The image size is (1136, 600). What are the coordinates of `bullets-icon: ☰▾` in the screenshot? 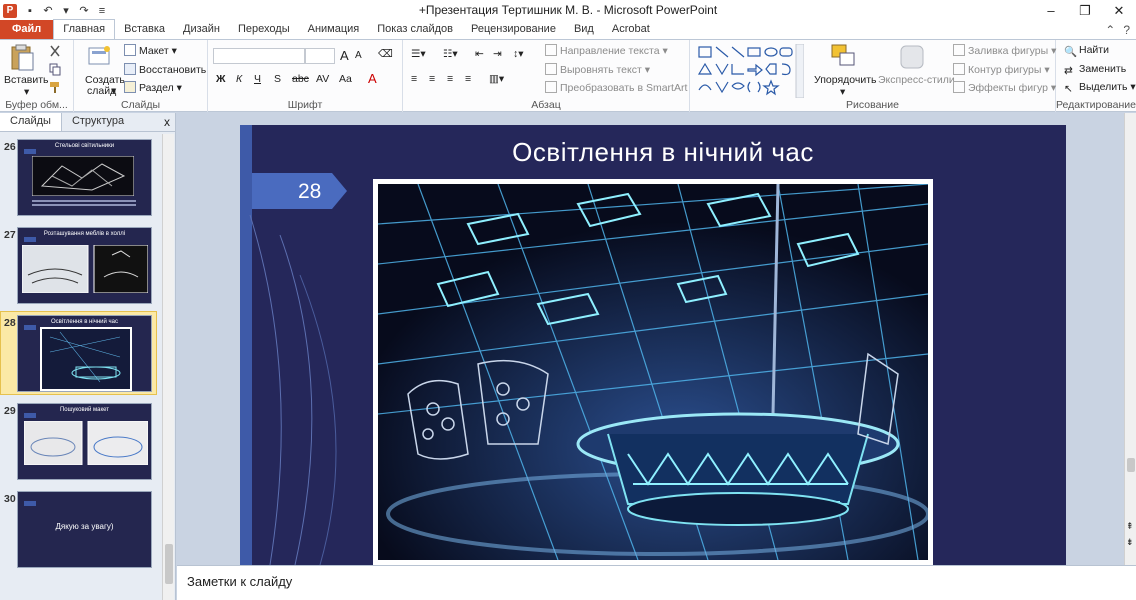 It's located at (418, 54).